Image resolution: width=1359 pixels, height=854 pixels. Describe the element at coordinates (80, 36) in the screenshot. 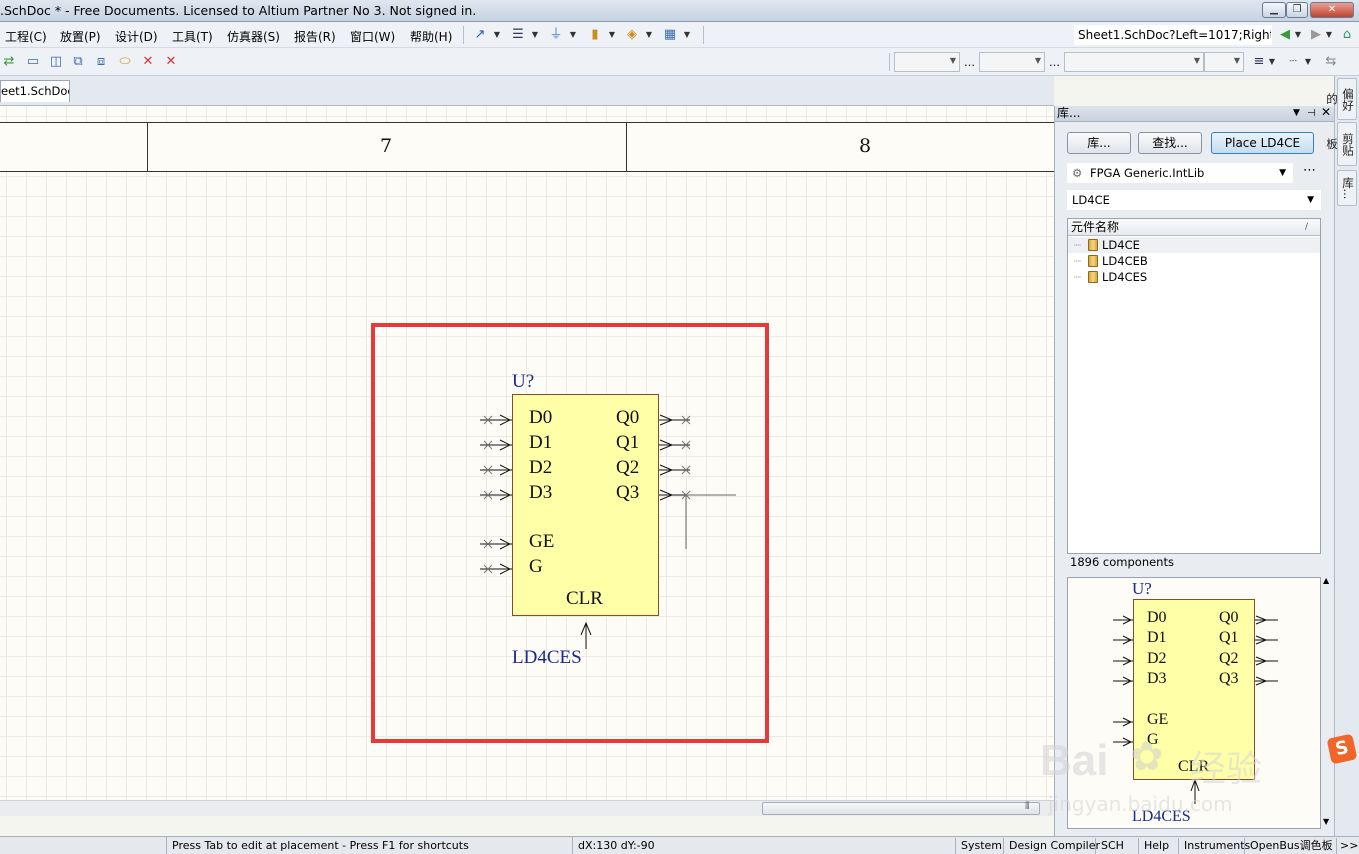

I see `menu-place: 放置(P)` at that location.